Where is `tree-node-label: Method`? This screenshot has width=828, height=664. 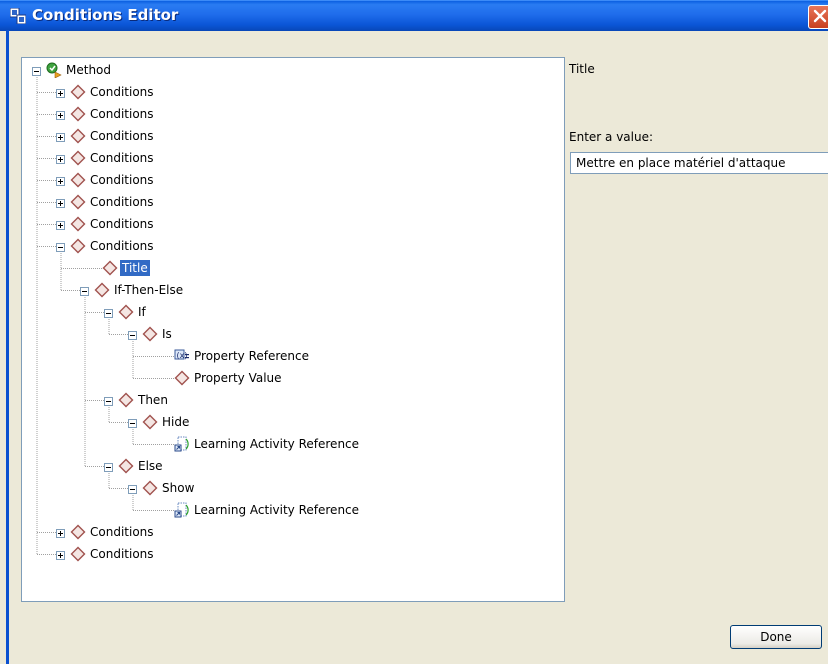
tree-node-label: Method is located at coordinates (89, 70).